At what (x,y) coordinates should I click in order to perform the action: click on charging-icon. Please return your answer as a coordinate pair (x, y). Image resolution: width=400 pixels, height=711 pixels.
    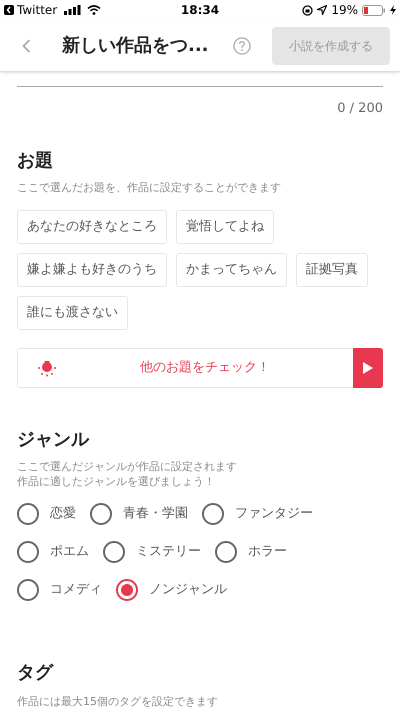
    Looking at the image, I should click on (393, 10).